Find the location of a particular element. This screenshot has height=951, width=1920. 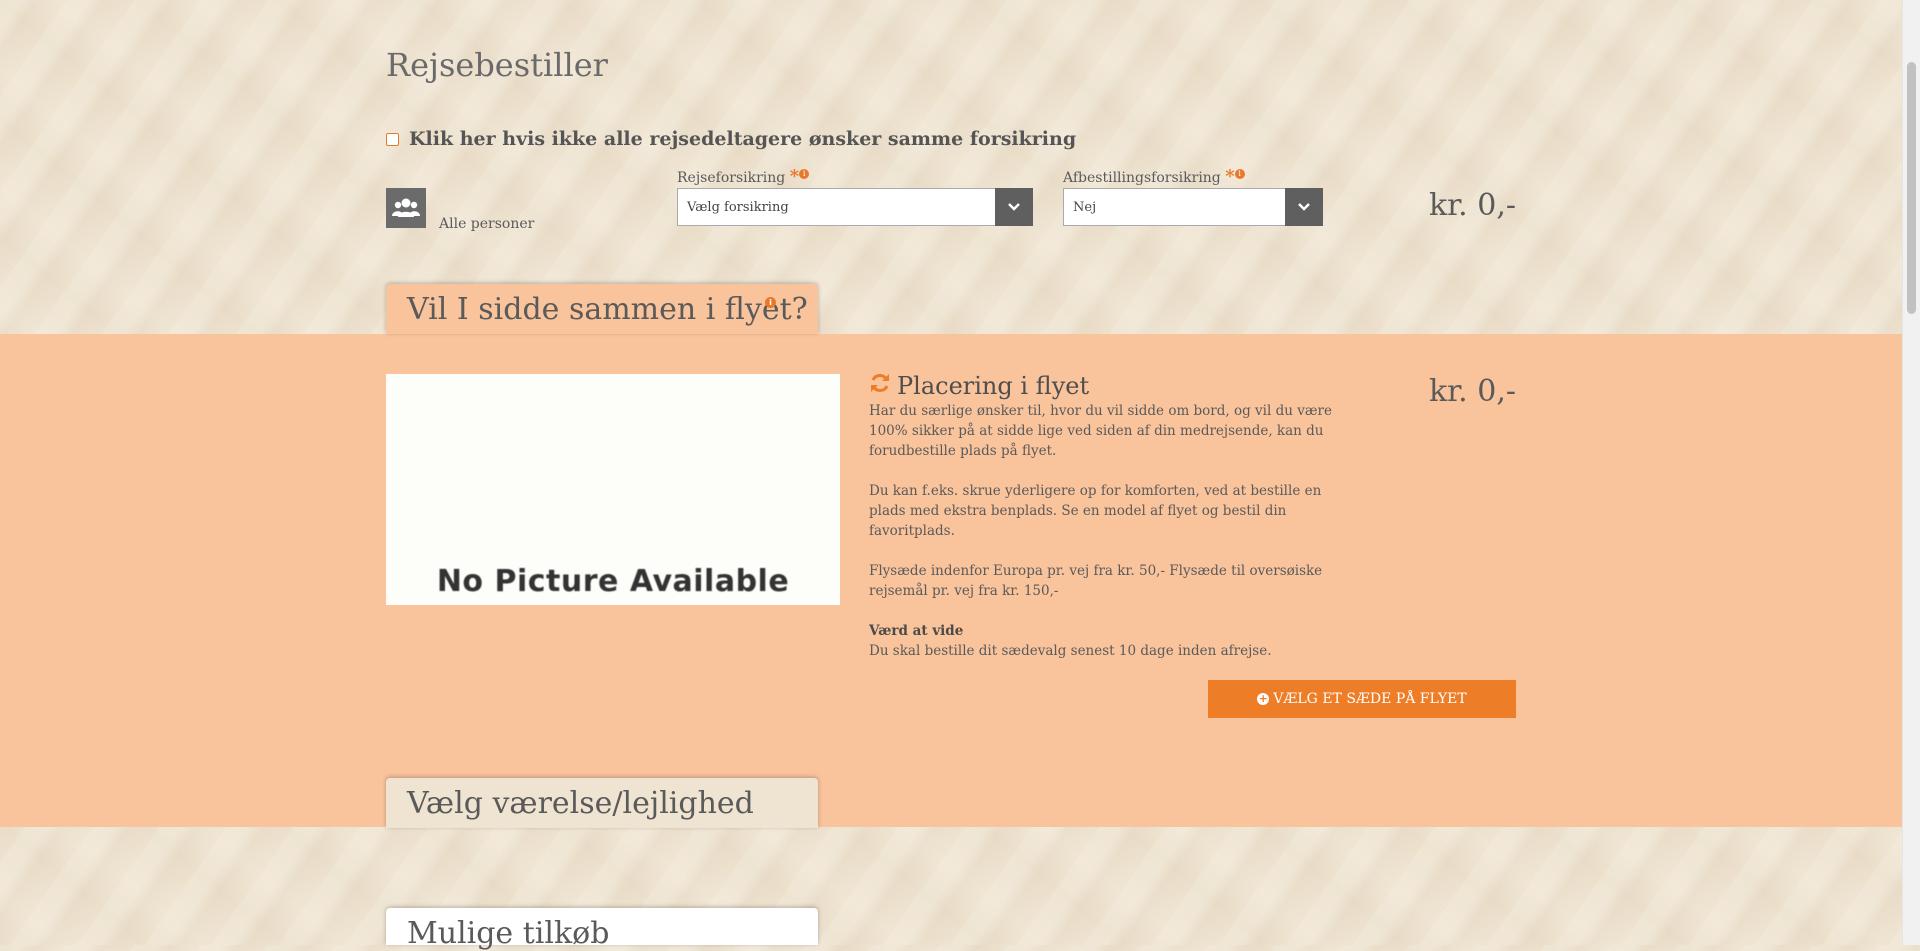

no-picture-text: No Picture Available is located at coordinates (613, 581).